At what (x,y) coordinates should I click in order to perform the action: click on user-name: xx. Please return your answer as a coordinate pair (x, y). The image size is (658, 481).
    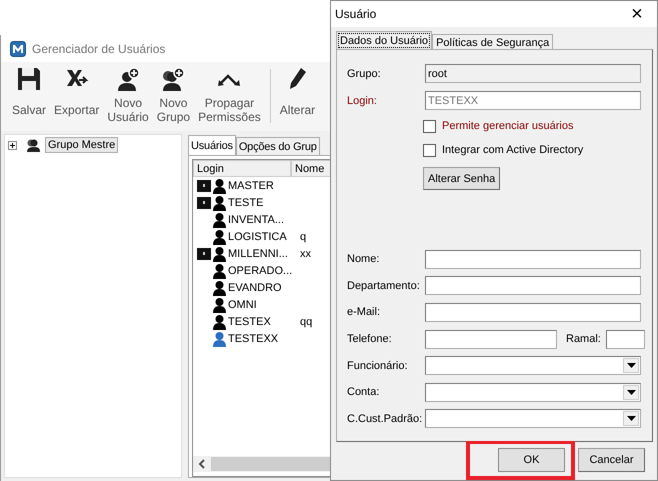
    Looking at the image, I should click on (305, 254).